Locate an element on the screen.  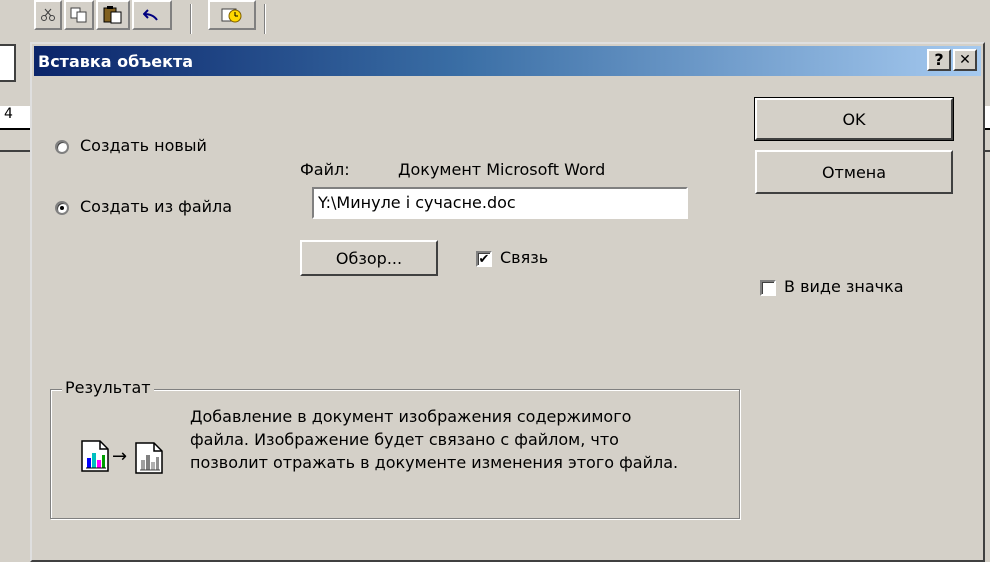
close-button: ✕ is located at coordinates (965, 60).